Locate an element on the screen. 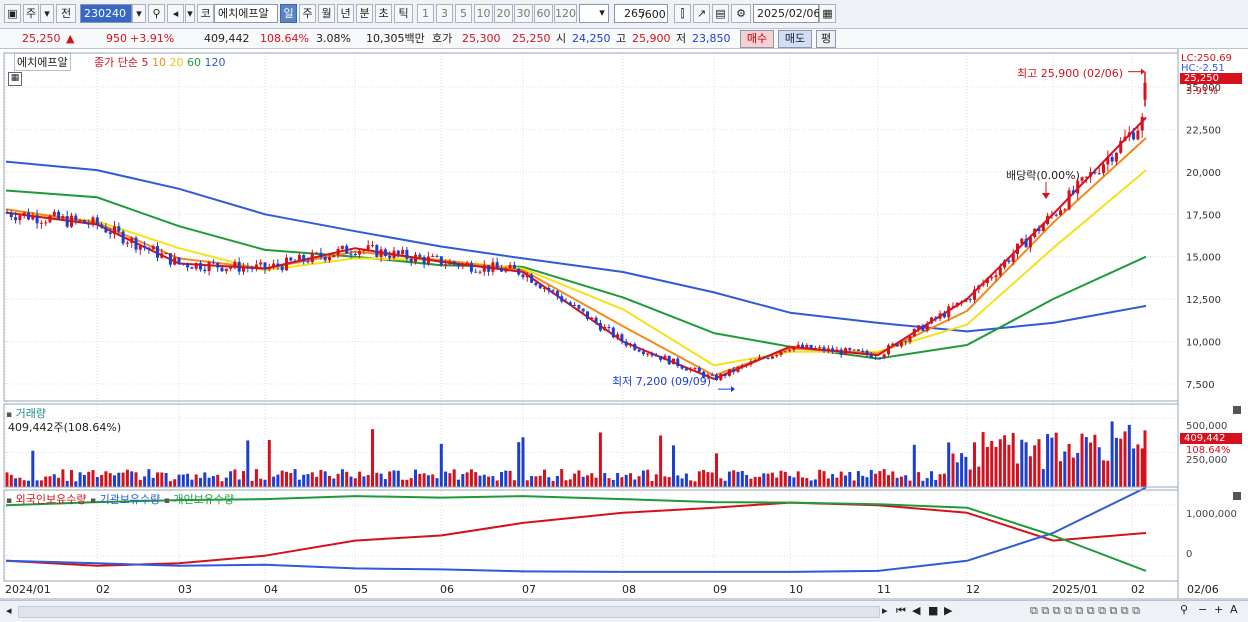 The width and height of the screenshot is (1248, 622). time-label: 02 is located at coordinates (1138, 589).